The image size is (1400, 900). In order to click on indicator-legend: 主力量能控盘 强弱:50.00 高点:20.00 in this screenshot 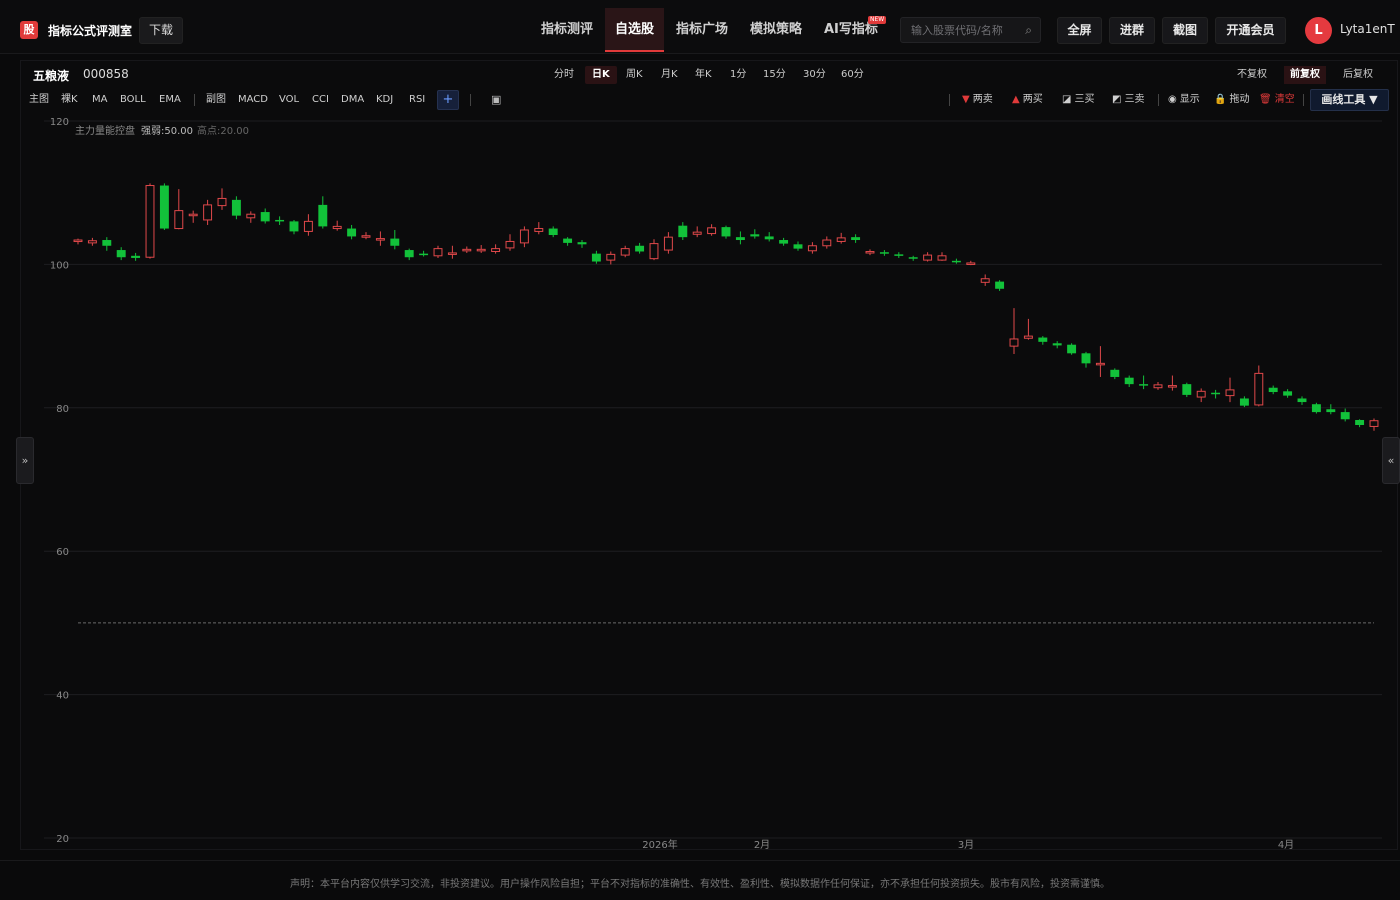, I will do `click(162, 130)`.